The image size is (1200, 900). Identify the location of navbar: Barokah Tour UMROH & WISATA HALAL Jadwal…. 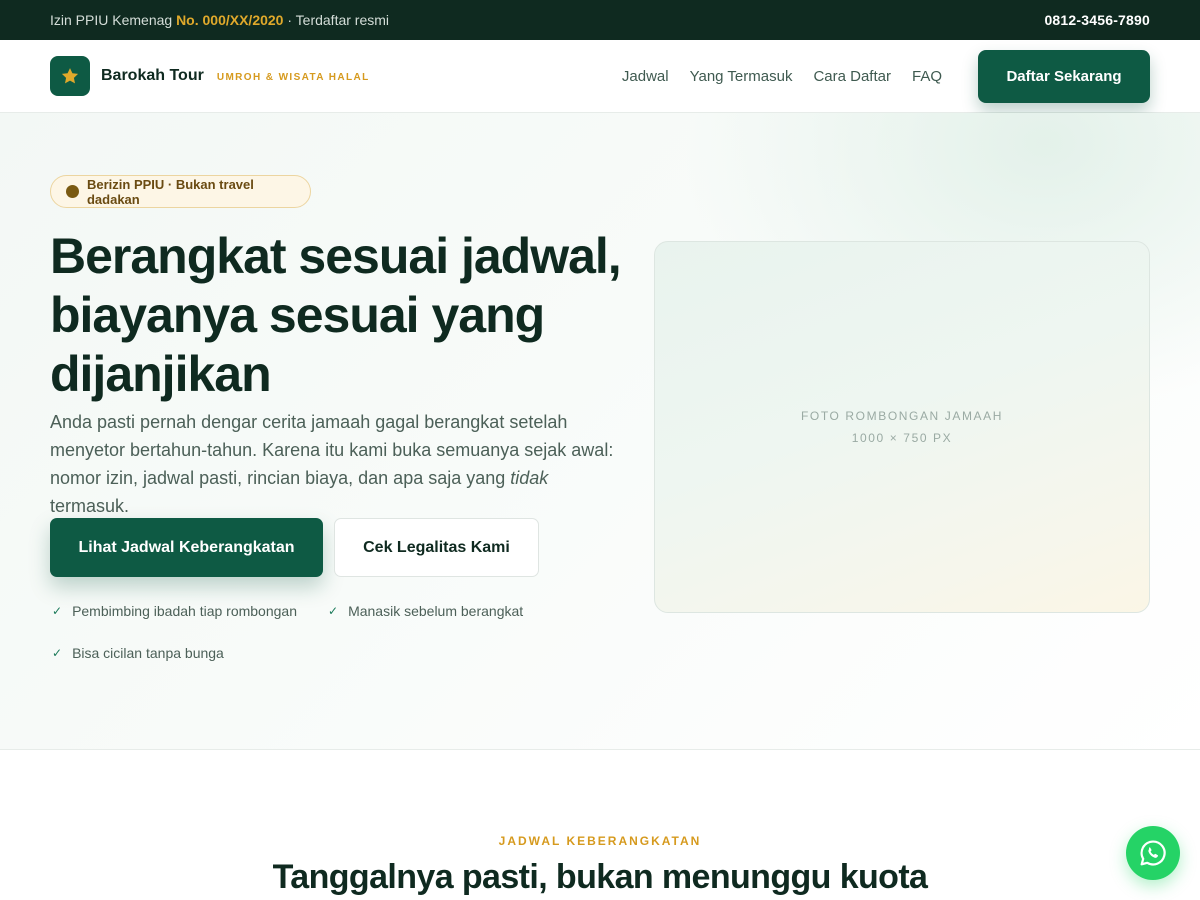
(600, 76).